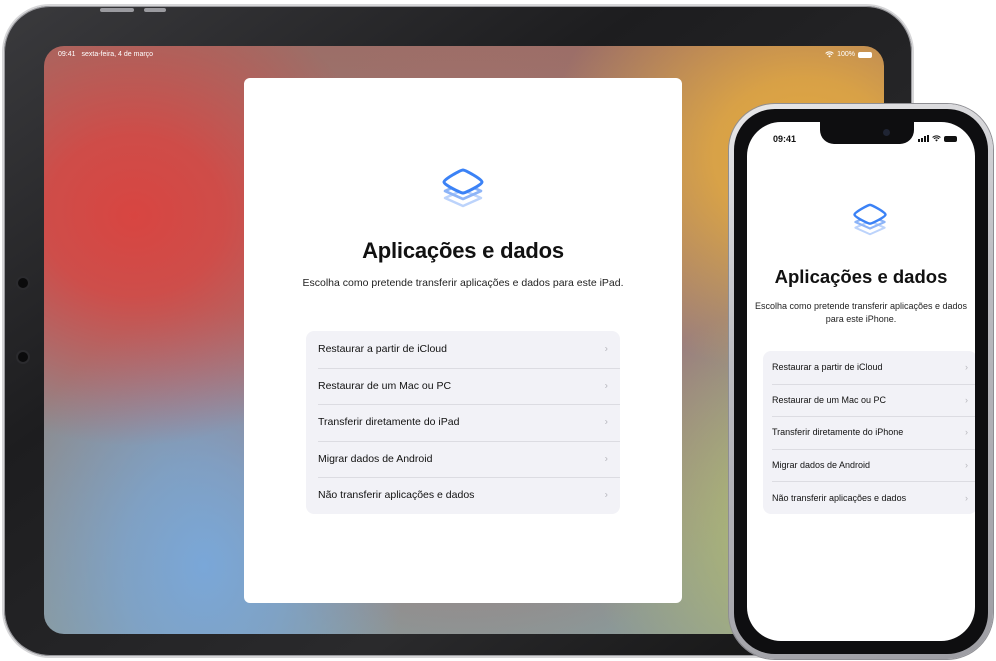  I want to click on iphone-status-icons, so click(937, 138).